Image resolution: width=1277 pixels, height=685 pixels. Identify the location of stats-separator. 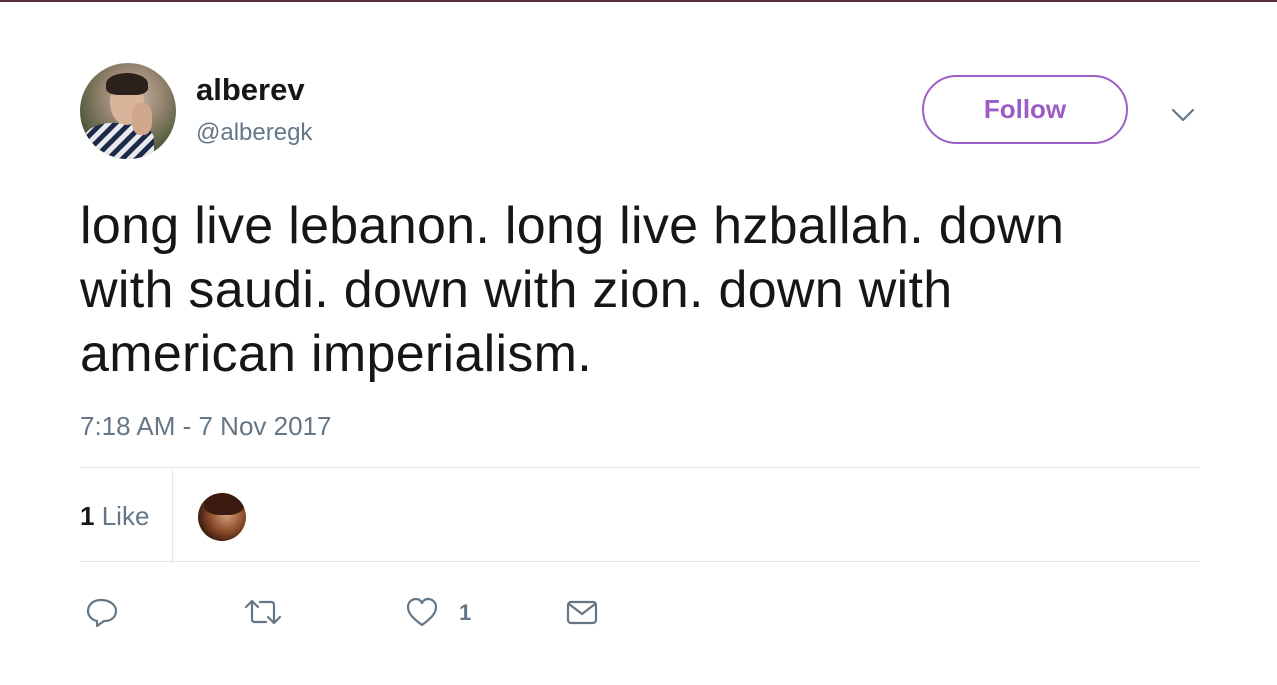
(172, 516).